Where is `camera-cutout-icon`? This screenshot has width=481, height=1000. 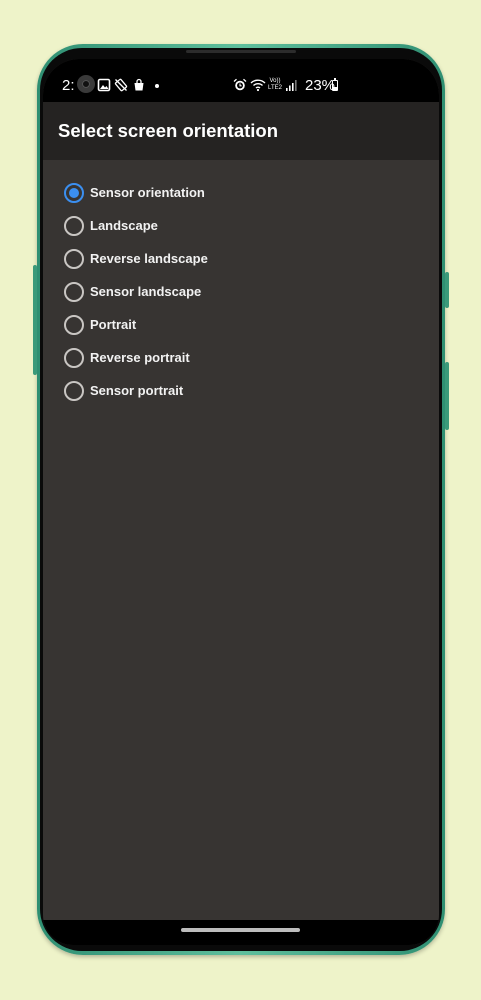
camera-cutout-icon is located at coordinates (86, 84).